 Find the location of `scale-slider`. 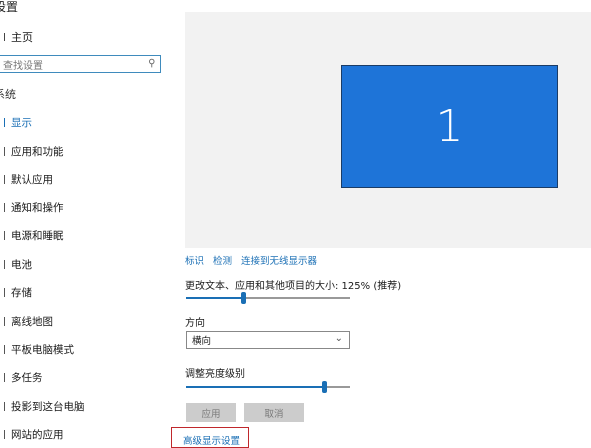

scale-slider is located at coordinates (268, 298).